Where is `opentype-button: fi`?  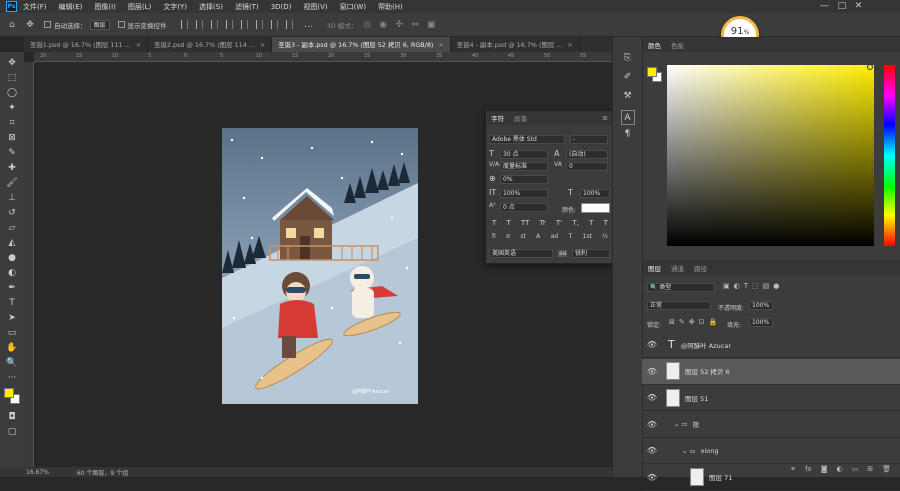 opentype-button: fi is located at coordinates (494, 236).